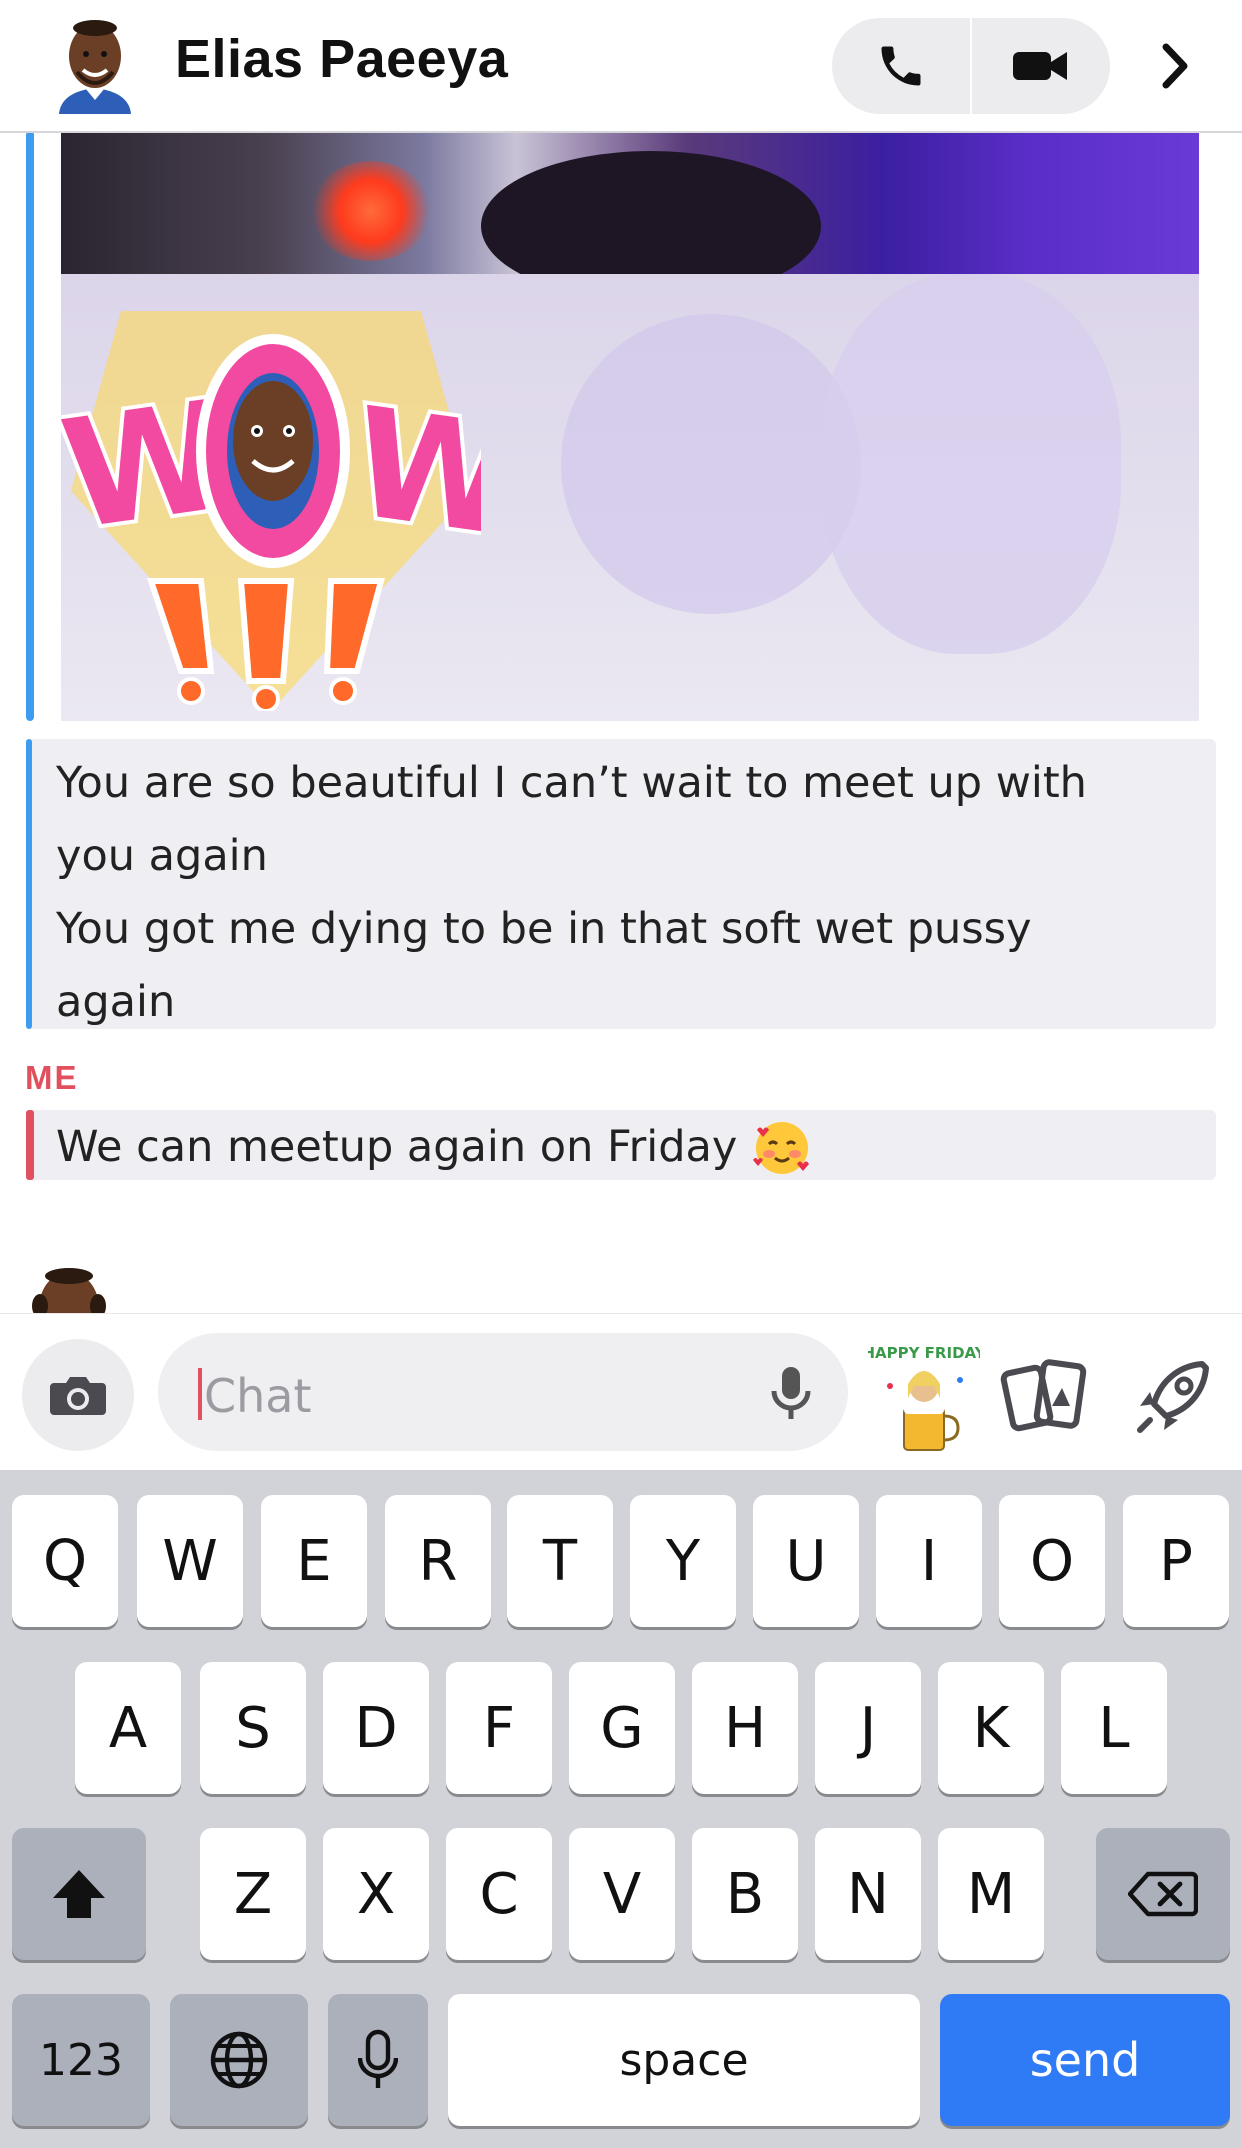 This screenshot has height=2148, width=1242. What do you see at coordinates (1045, 1396) in the screenshot?
I see `cards-icon` at bounding box center [1045, 1396].